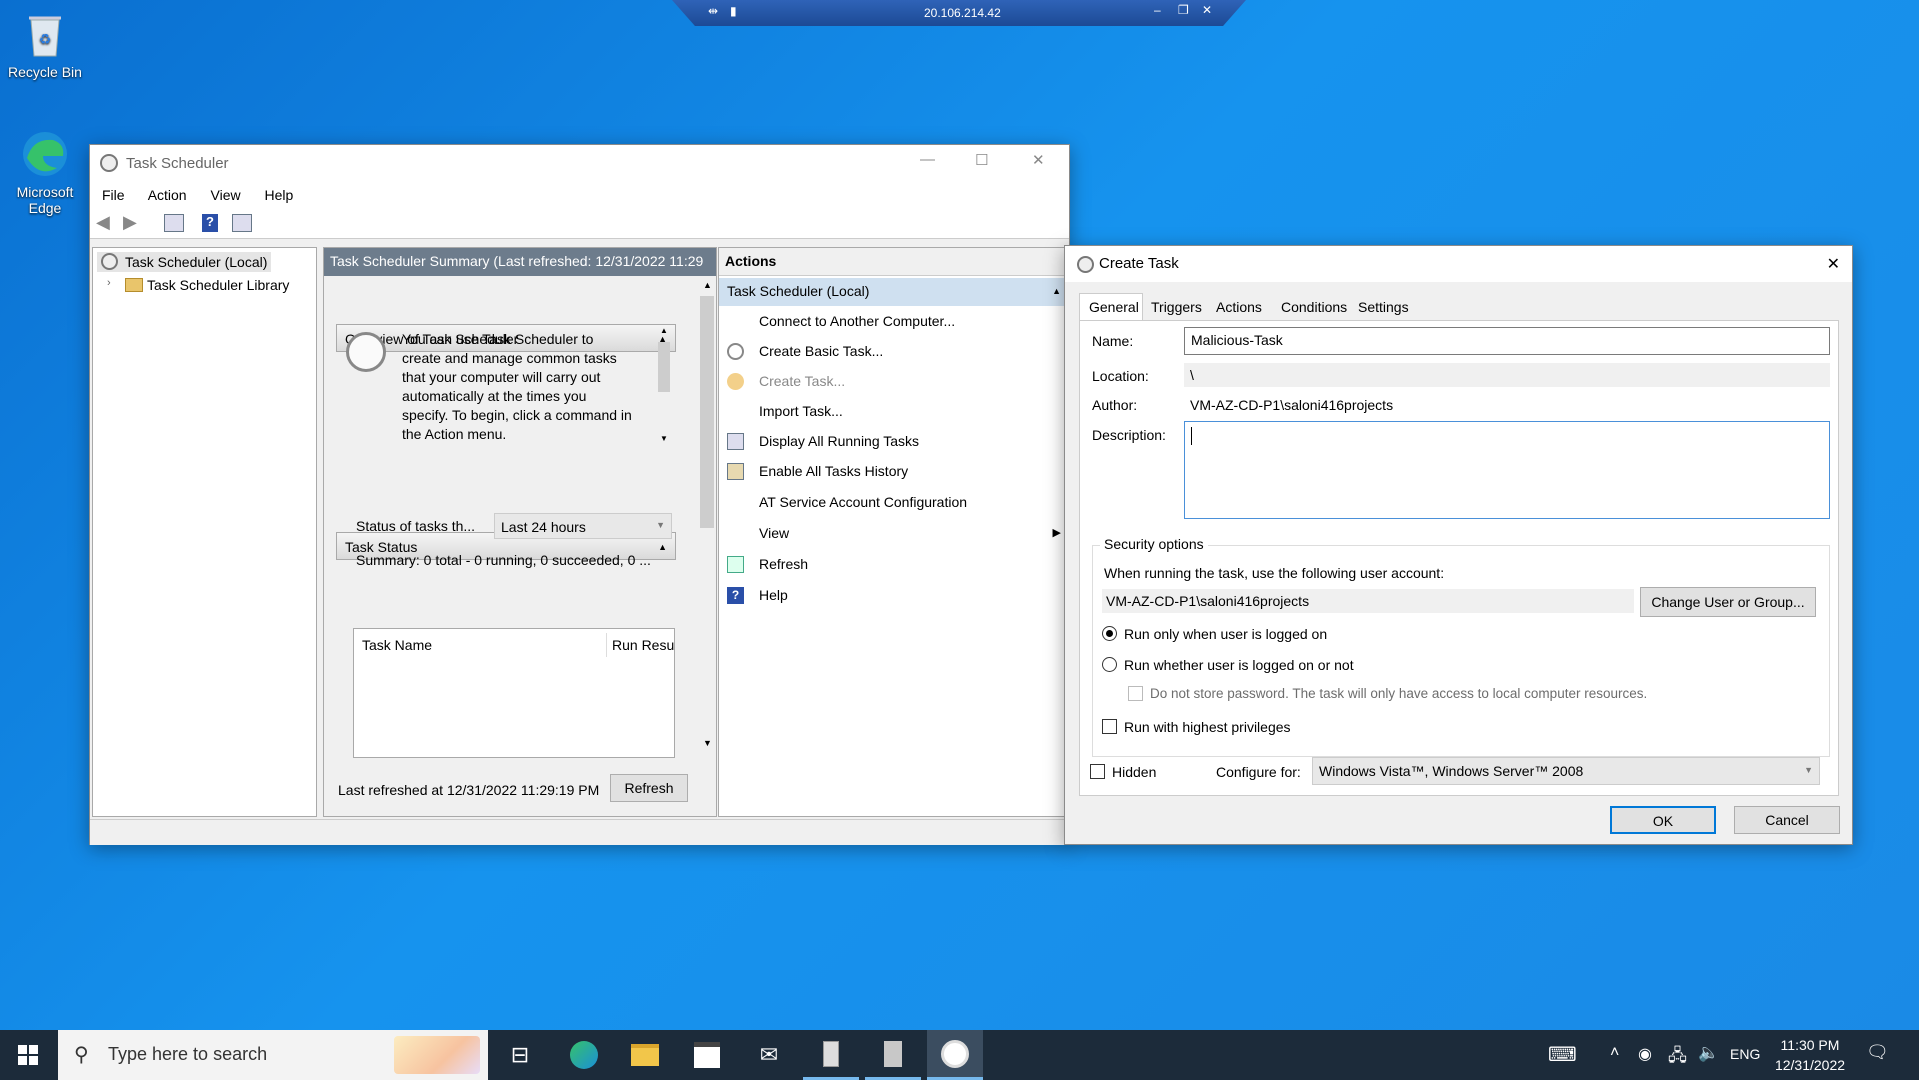 The width and height of the screenshot is (1919, 1080). I want to click on column-header-task-name: Task Name, so click(397, 645).